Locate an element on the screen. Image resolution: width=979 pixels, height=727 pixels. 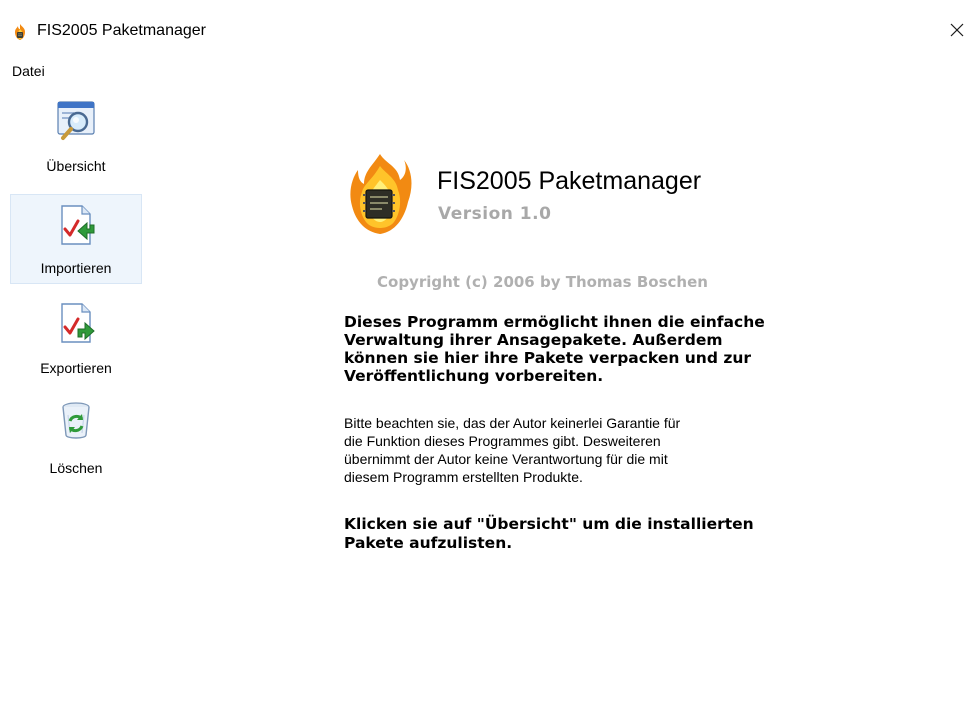
sidebar-item-label: Importieren is located at coordinates (76, 268).